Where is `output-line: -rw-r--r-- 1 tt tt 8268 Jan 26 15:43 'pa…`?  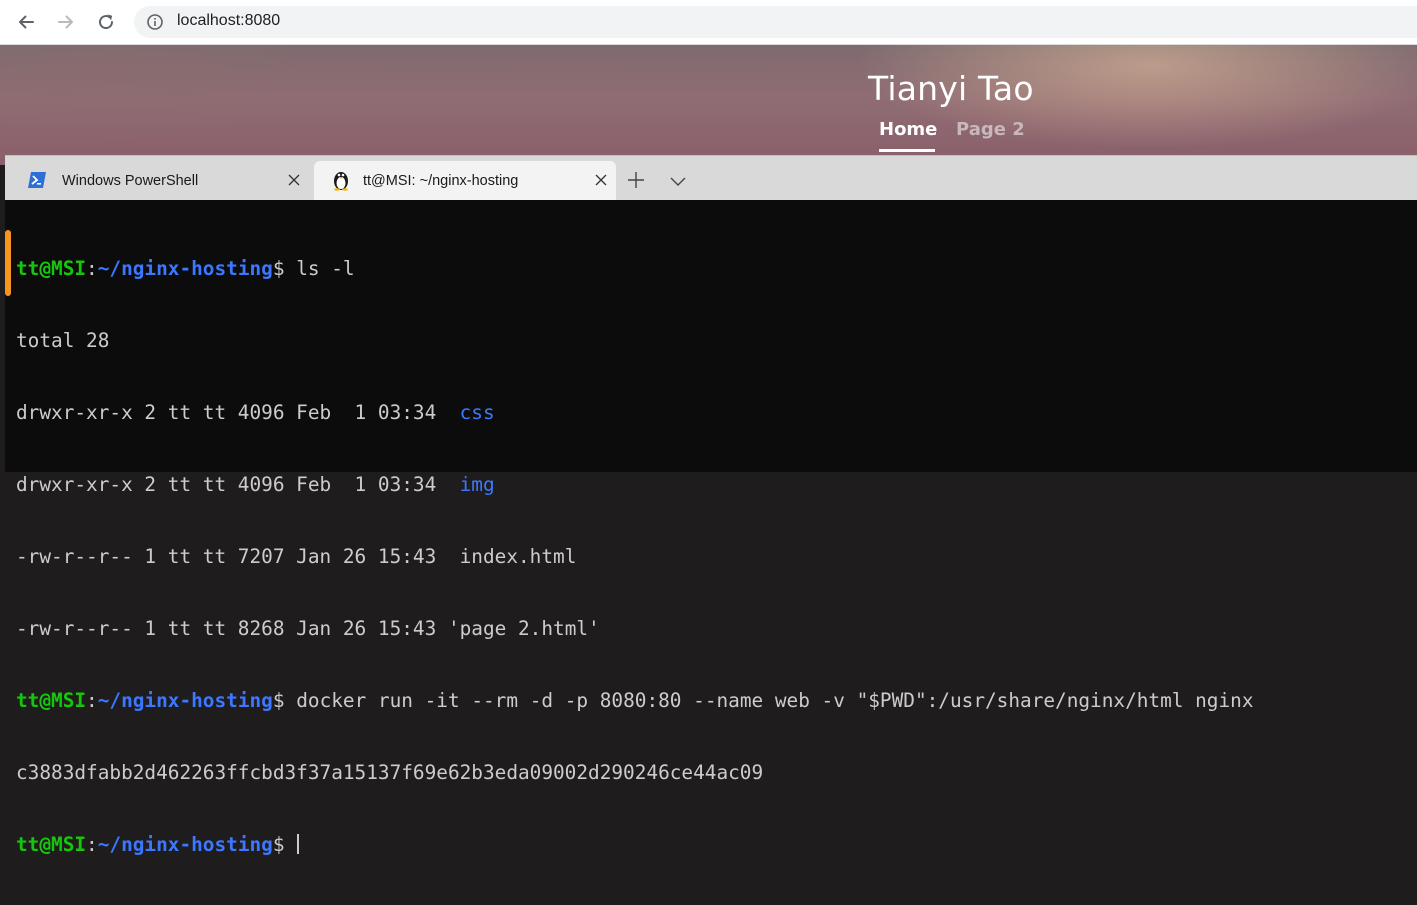
output-line: -rw-r--r-- 1 tt tt 8268 Jan 26 15:43 'pa… is located at coordinates (308, 628).